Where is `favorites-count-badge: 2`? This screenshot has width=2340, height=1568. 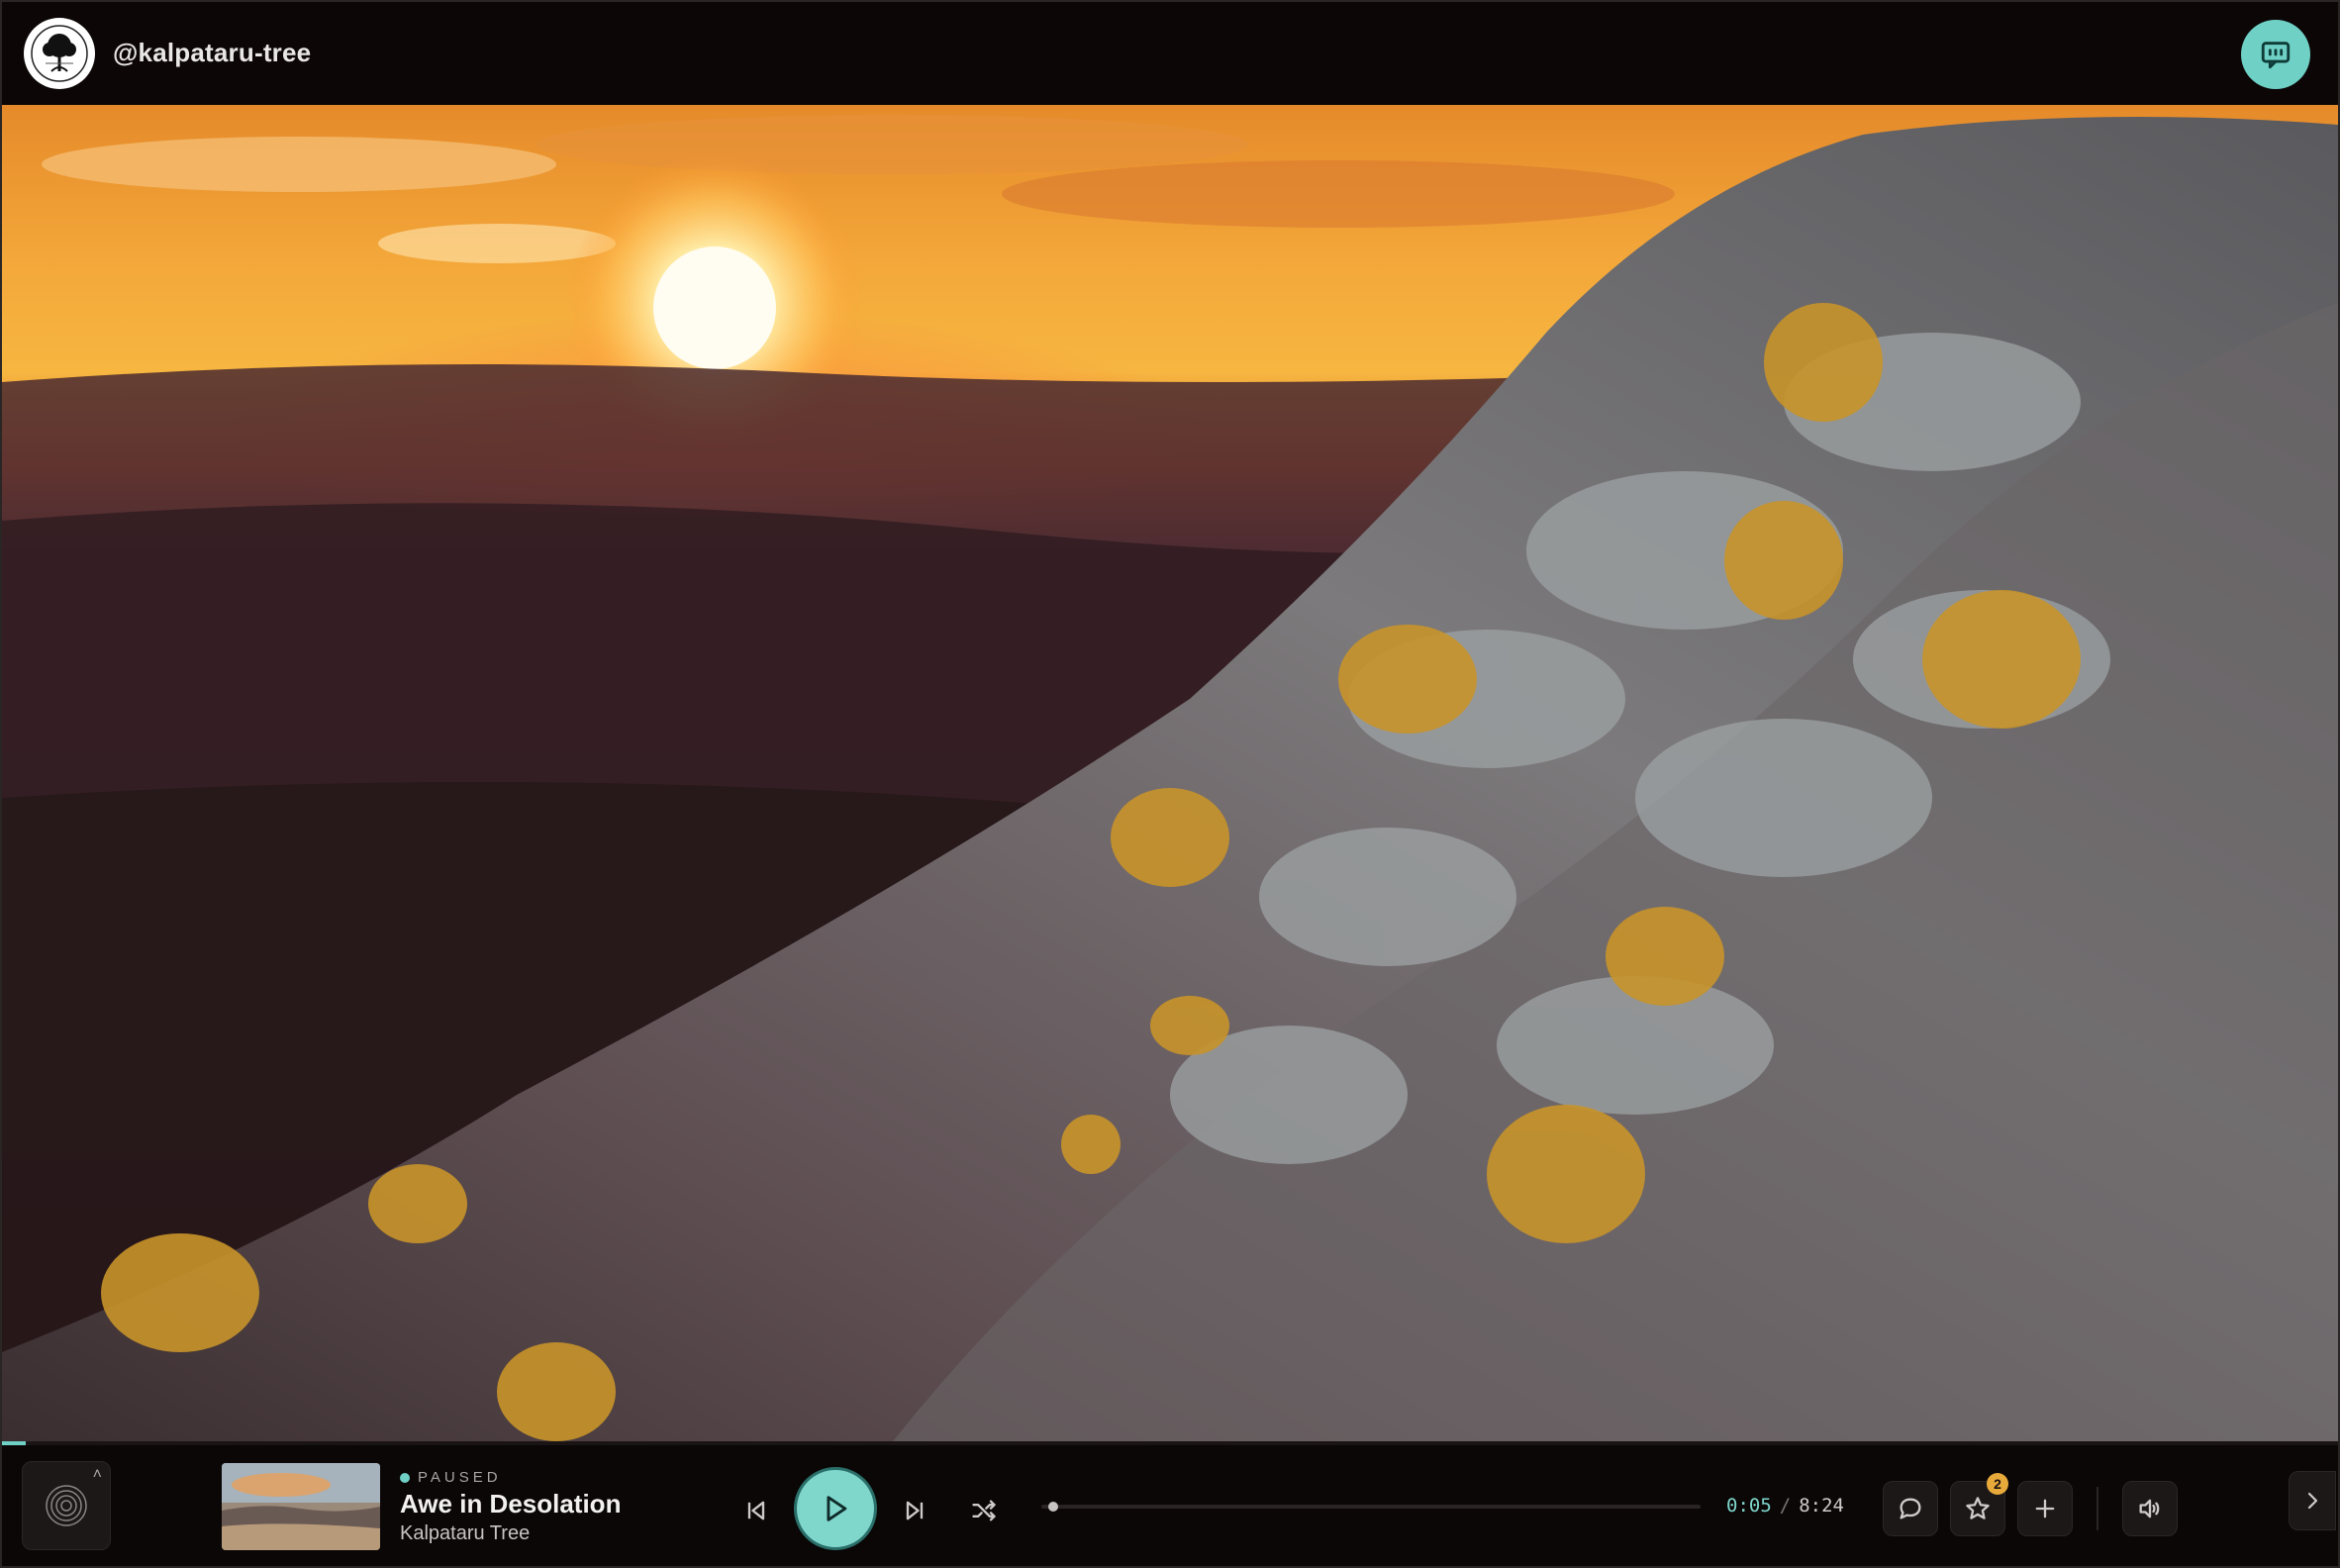 favorites-count-badge: 2 is located at coordinates (1997, 1484).